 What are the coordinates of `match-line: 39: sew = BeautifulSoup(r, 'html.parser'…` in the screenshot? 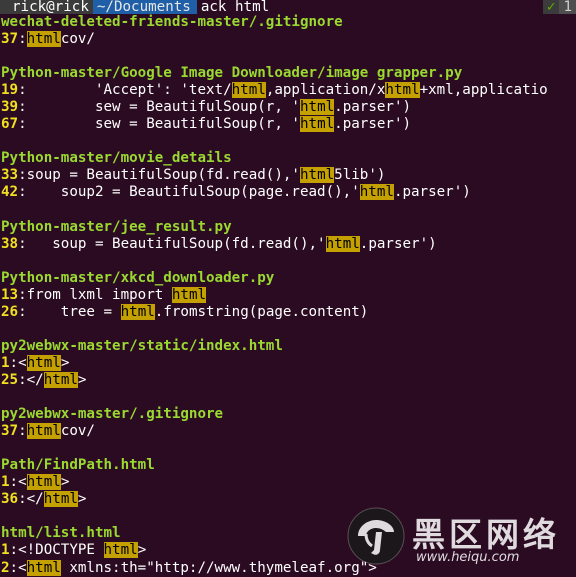 It's located at (288, 107).